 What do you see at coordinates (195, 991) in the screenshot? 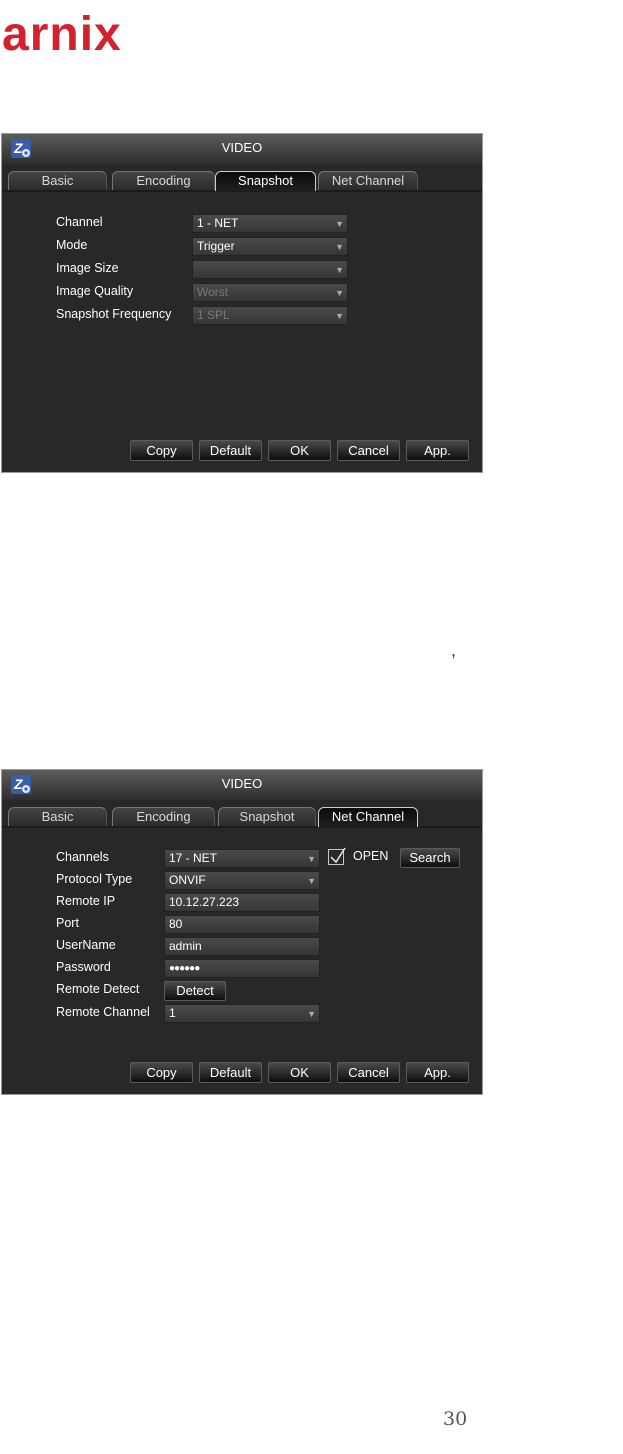
I see `detect-button: Detect` at bounding box center [195, 991].